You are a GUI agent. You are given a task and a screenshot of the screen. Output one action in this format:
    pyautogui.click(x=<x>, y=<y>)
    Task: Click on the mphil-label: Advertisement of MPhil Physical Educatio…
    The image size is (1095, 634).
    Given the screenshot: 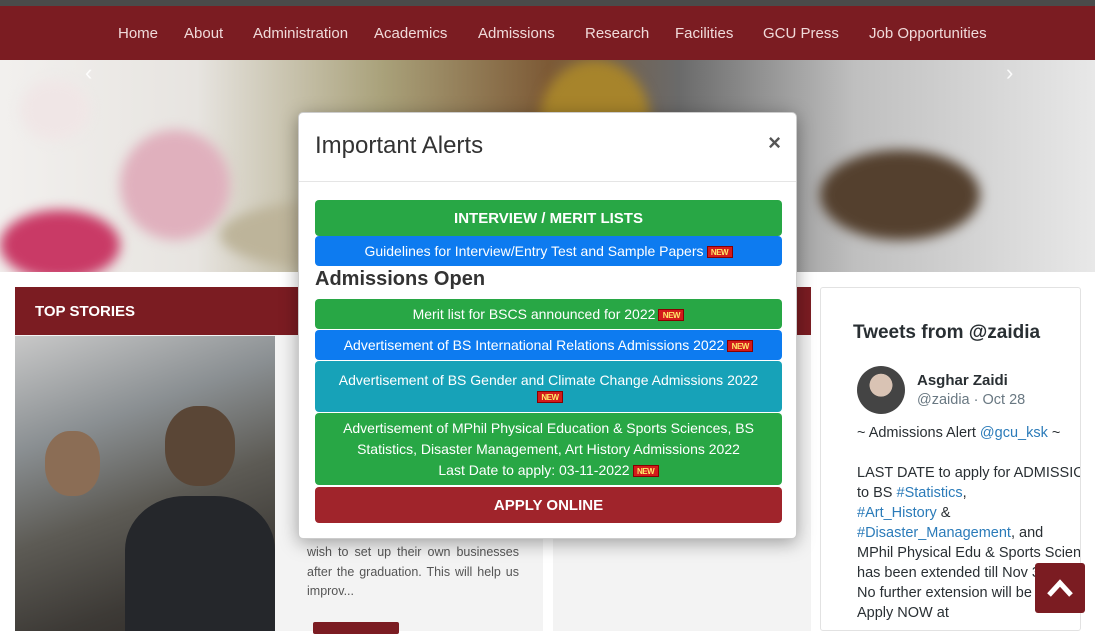 What is the action you would take?
    pyautogui.click(x=548, y=438)
    